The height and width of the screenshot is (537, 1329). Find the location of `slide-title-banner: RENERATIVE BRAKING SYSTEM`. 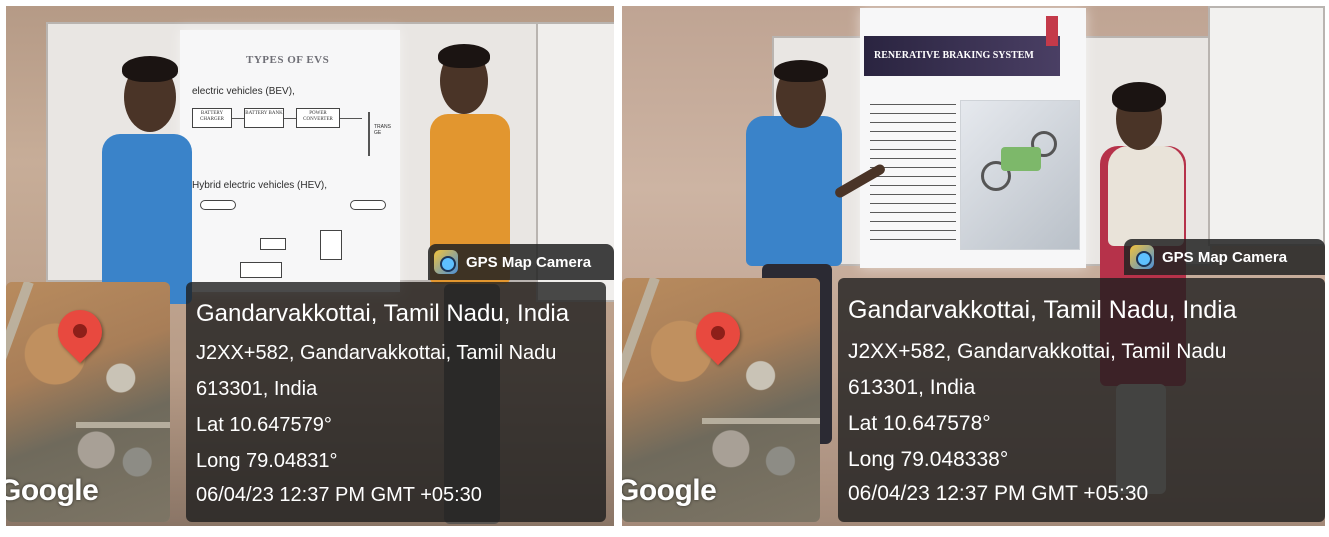

slide-title-banner: RENERATIVE BRAKING SYSTEM is located at coordinates (962, 56).